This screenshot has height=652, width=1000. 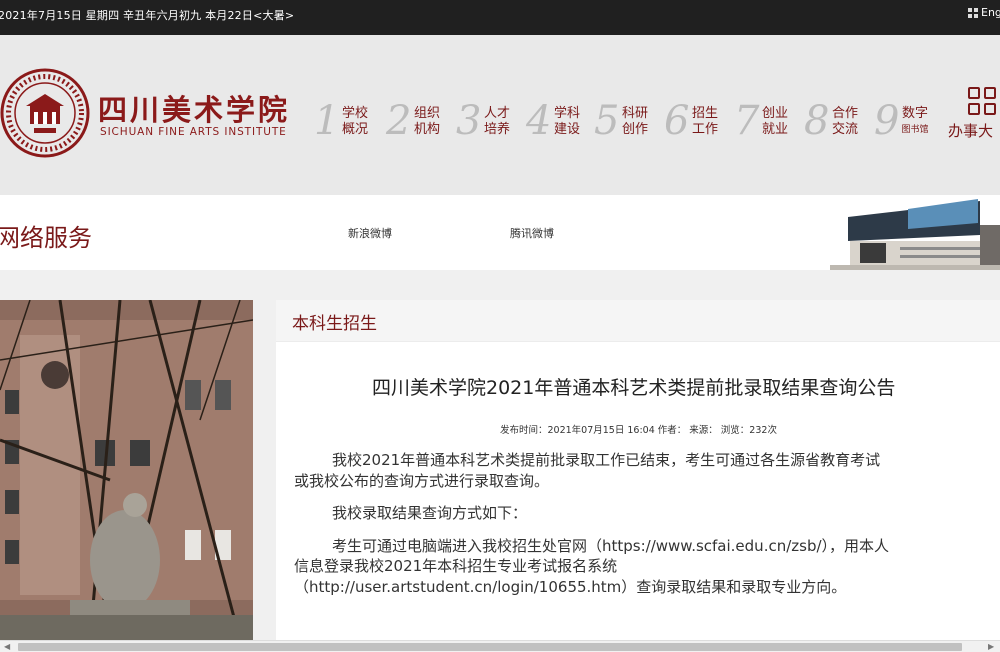 What do you see at coordinates (634, 388) in the screenshot?
I see `article-title: 四川美术学院2021年普通本科艺术类提前批录取结果查询公告` at bounding box center [634, 388].